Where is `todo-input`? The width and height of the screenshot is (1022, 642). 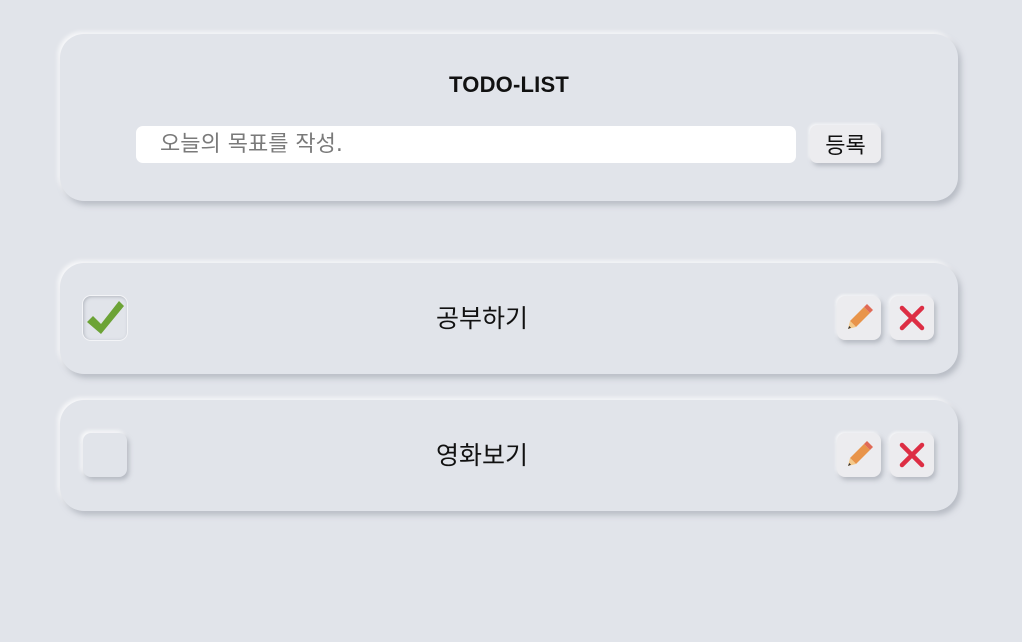
todo-input is located at coordinates (466, 144).